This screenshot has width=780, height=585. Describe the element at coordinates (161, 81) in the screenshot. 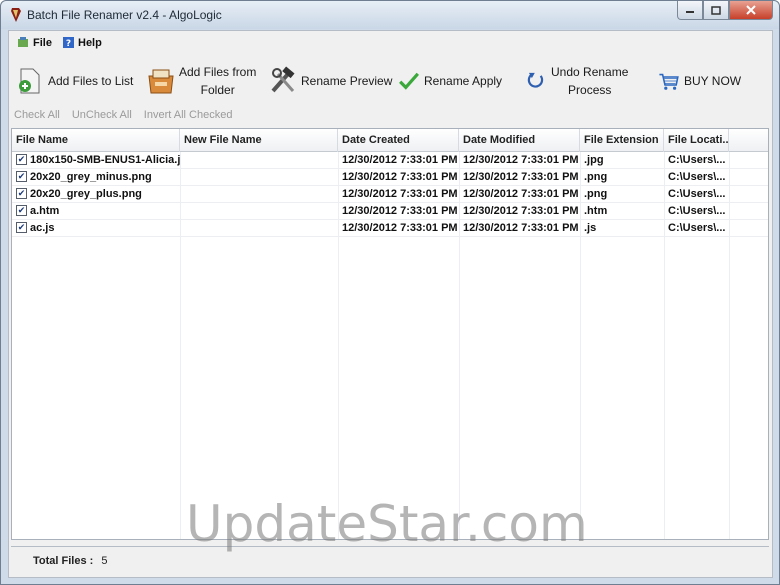

I see `folder-box-icon` at that location.